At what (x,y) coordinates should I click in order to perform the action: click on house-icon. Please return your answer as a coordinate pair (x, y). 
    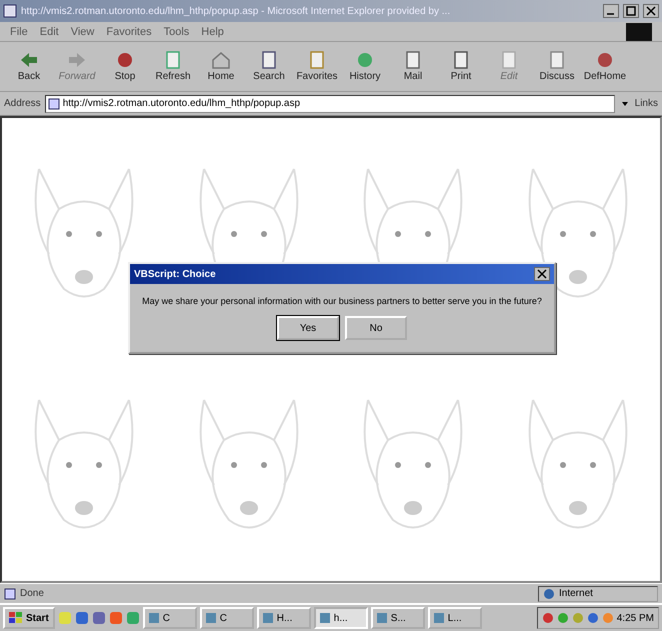
    Looking at the image, I should click on (221, 60).